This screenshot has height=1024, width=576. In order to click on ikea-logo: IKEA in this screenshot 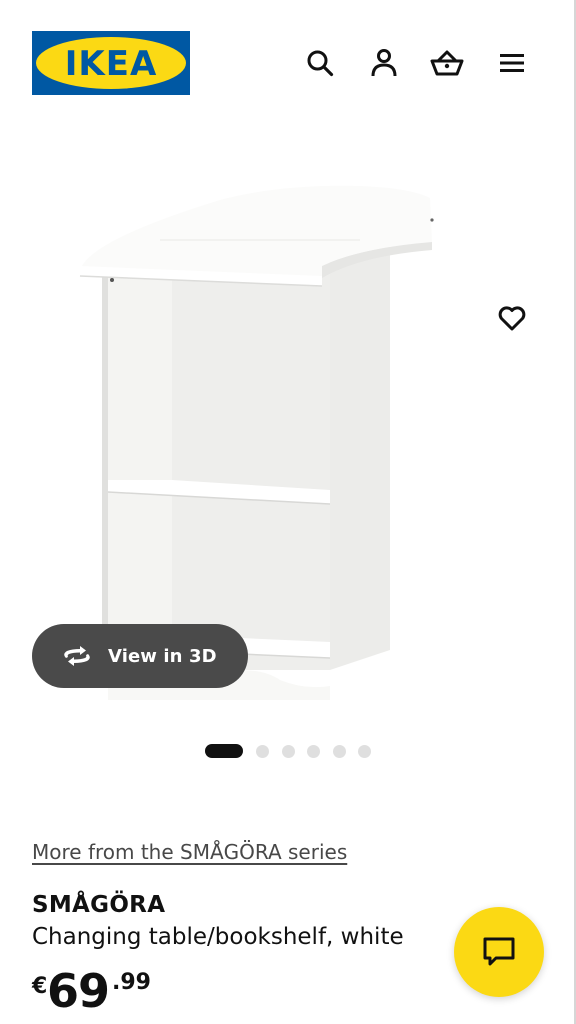, I will do `click(111, 63)`.